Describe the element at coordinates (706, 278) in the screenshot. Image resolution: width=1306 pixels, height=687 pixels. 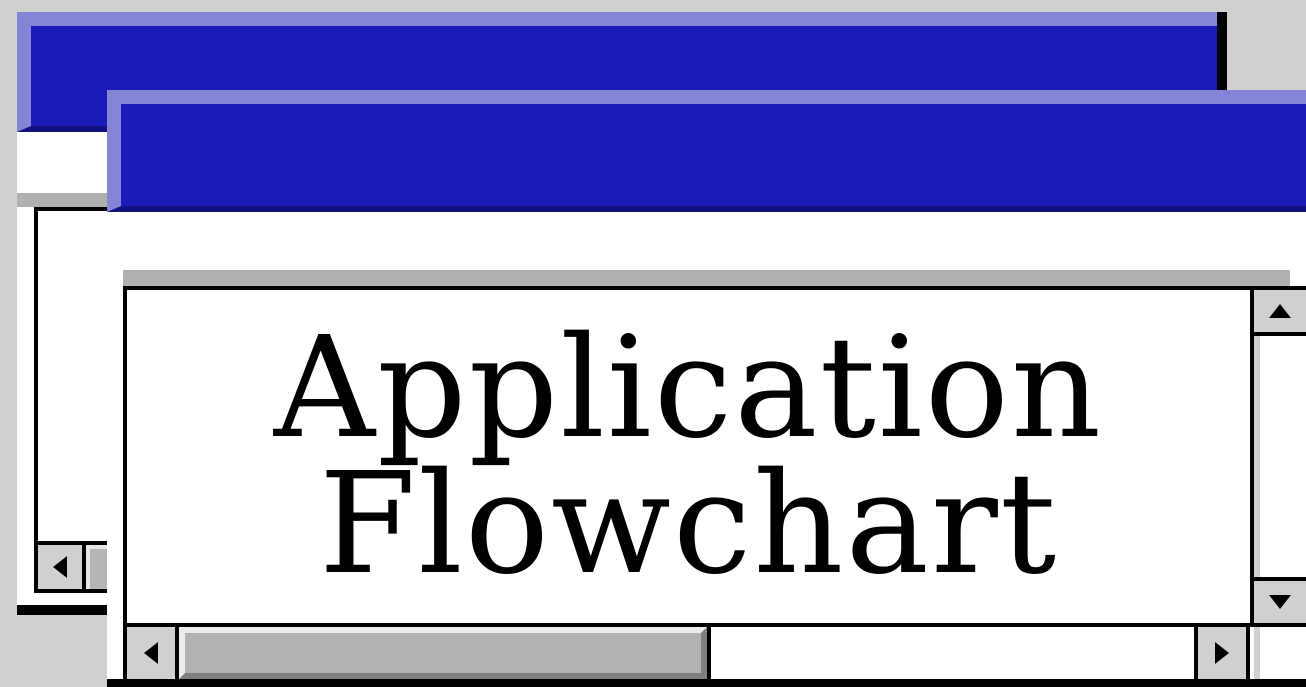
I see `front-window-toolbar-strip` at that location.